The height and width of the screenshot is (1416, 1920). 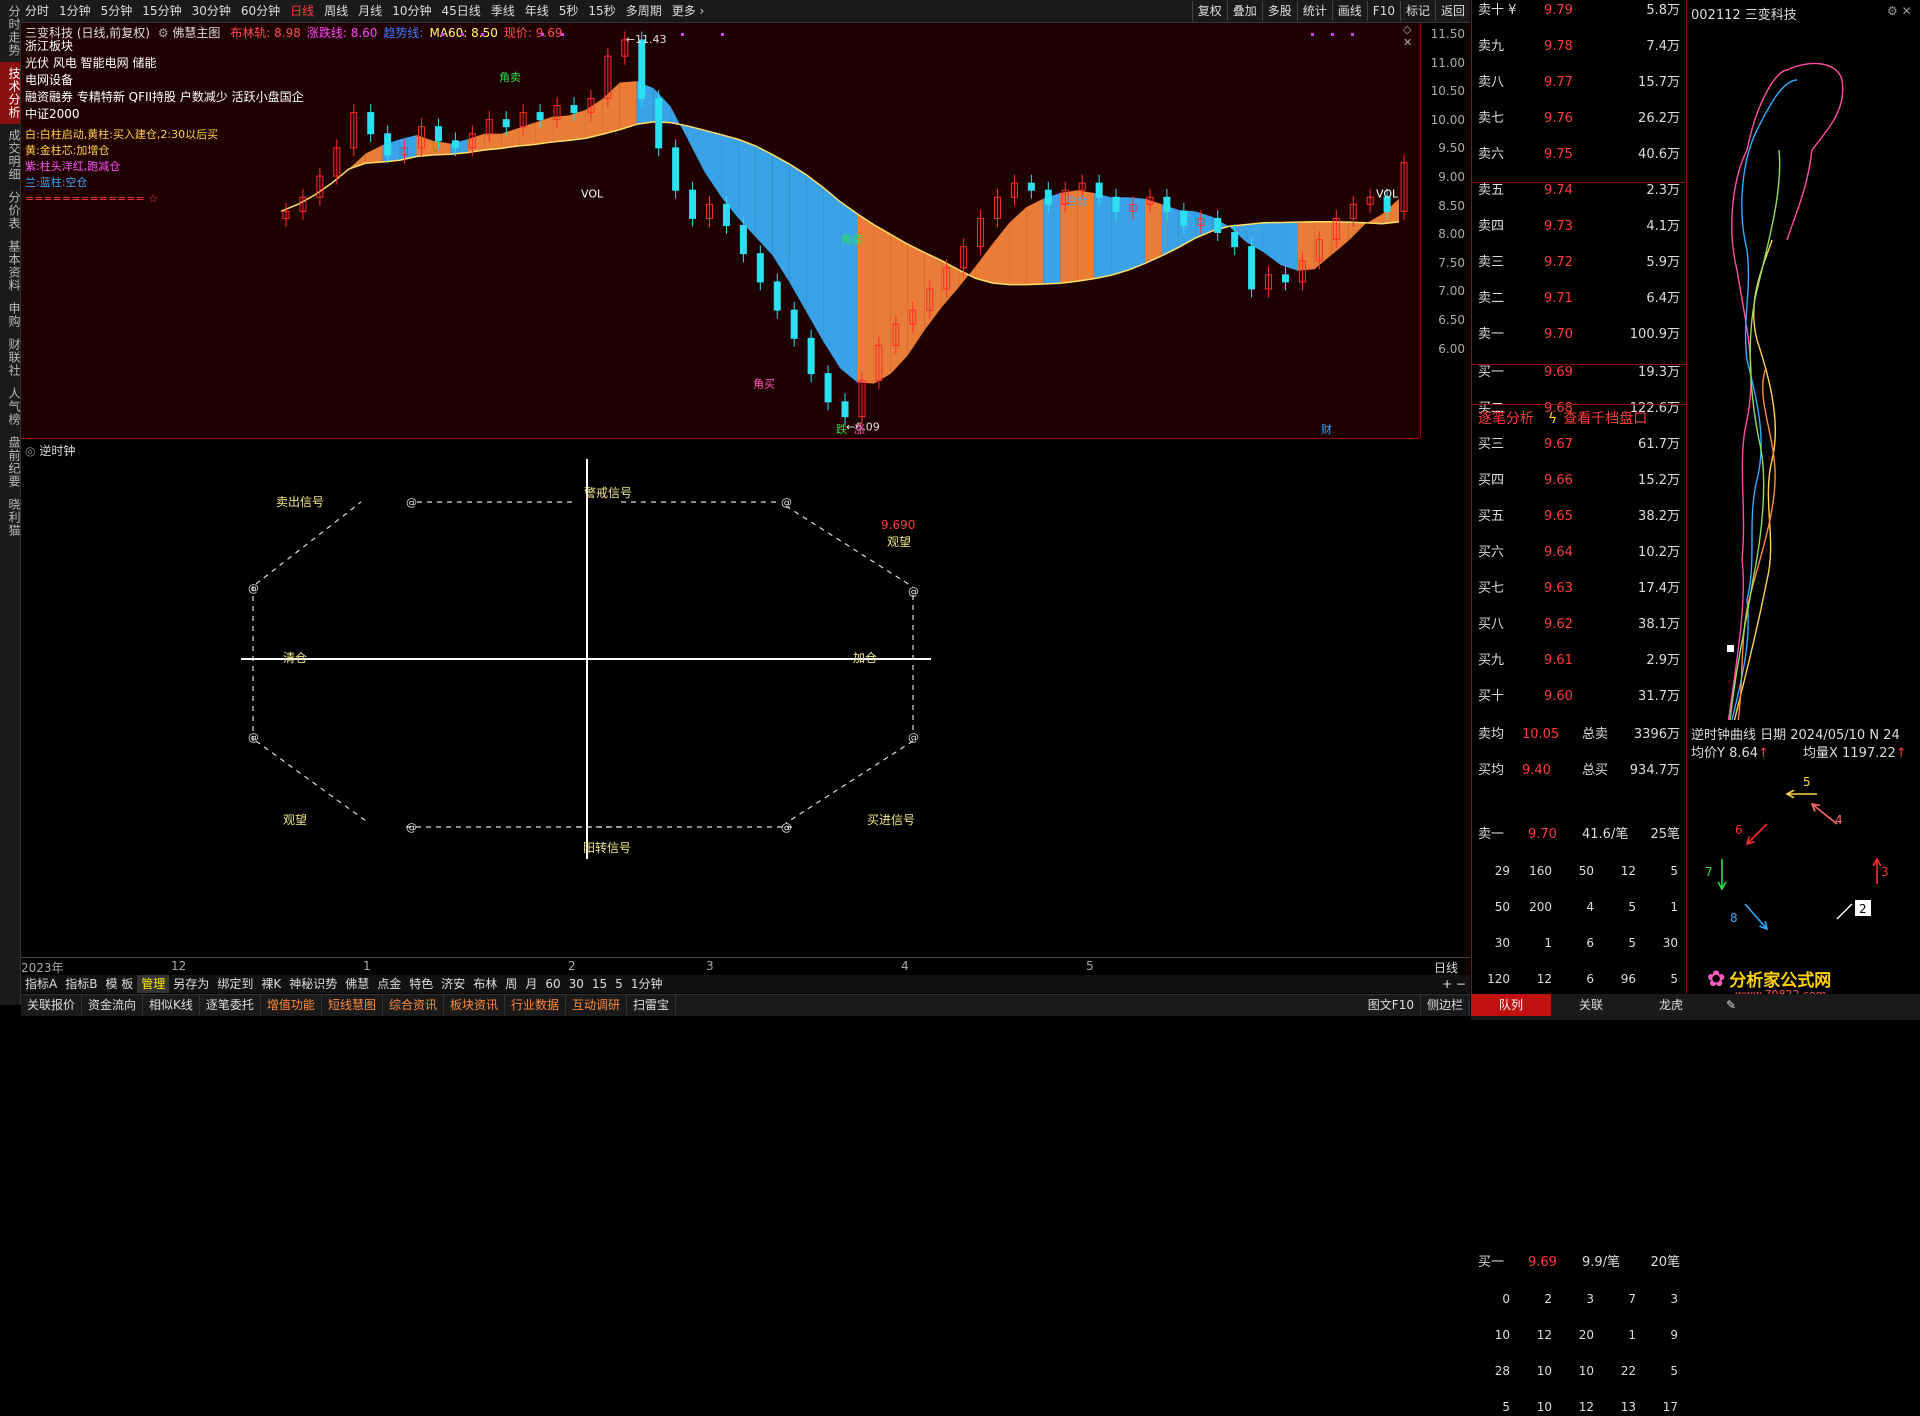 I want to click on vtab-6: 财联社, so click(x=10, y=357).